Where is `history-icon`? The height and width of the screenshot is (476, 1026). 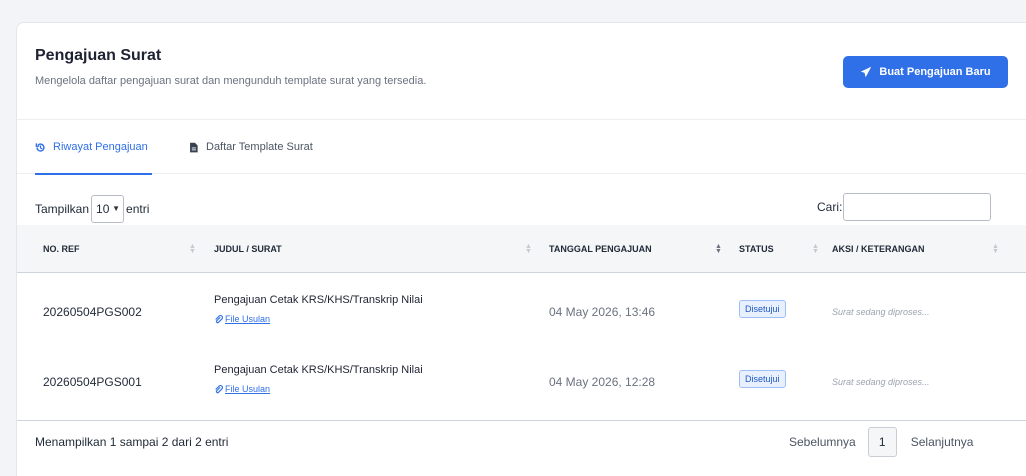 history-icon is located at coordinates (40, 147).